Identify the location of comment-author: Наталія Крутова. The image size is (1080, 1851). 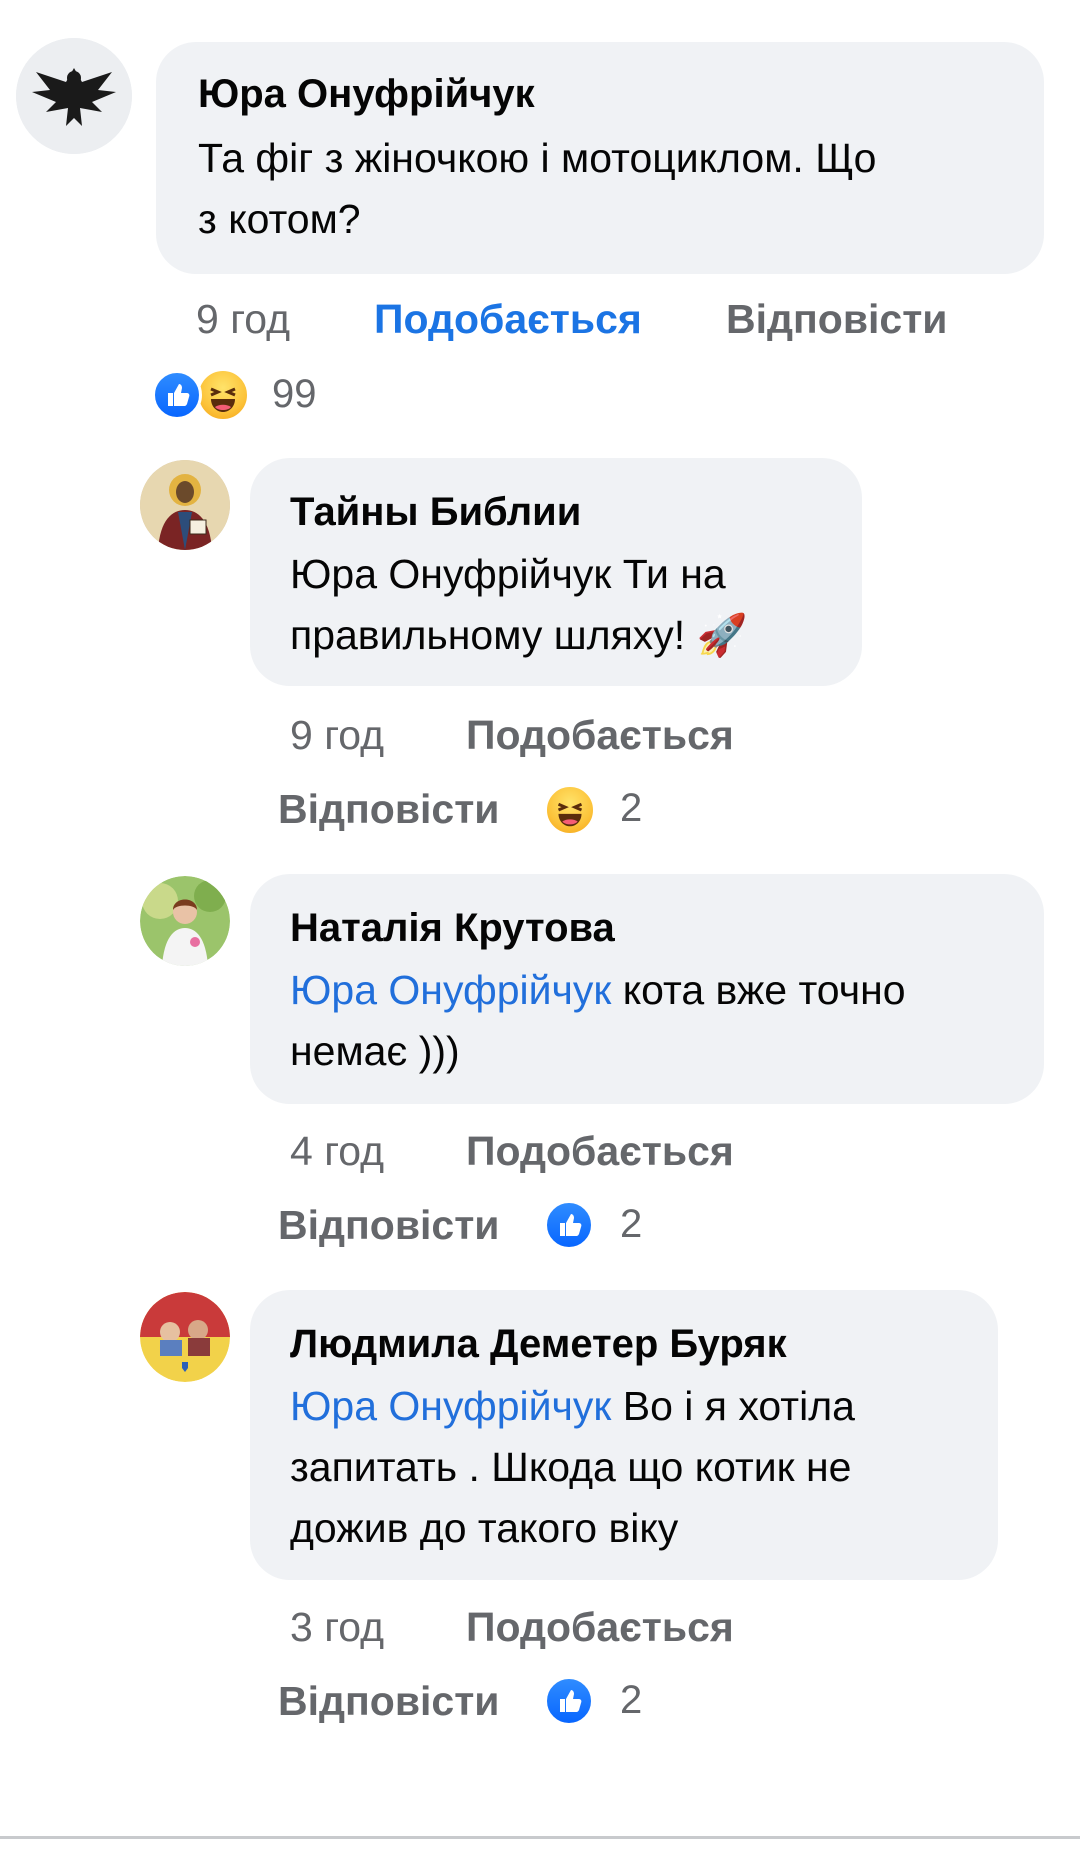
(452, 928).